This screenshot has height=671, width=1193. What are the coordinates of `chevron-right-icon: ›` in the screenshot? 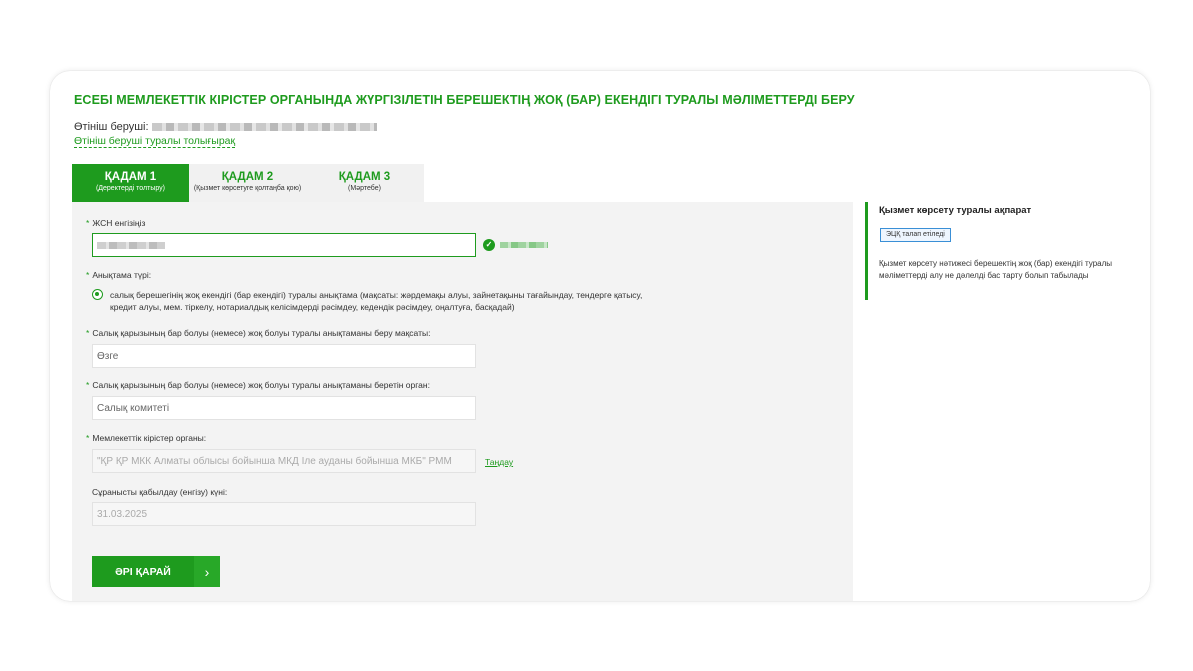 It's located at (207, 571).